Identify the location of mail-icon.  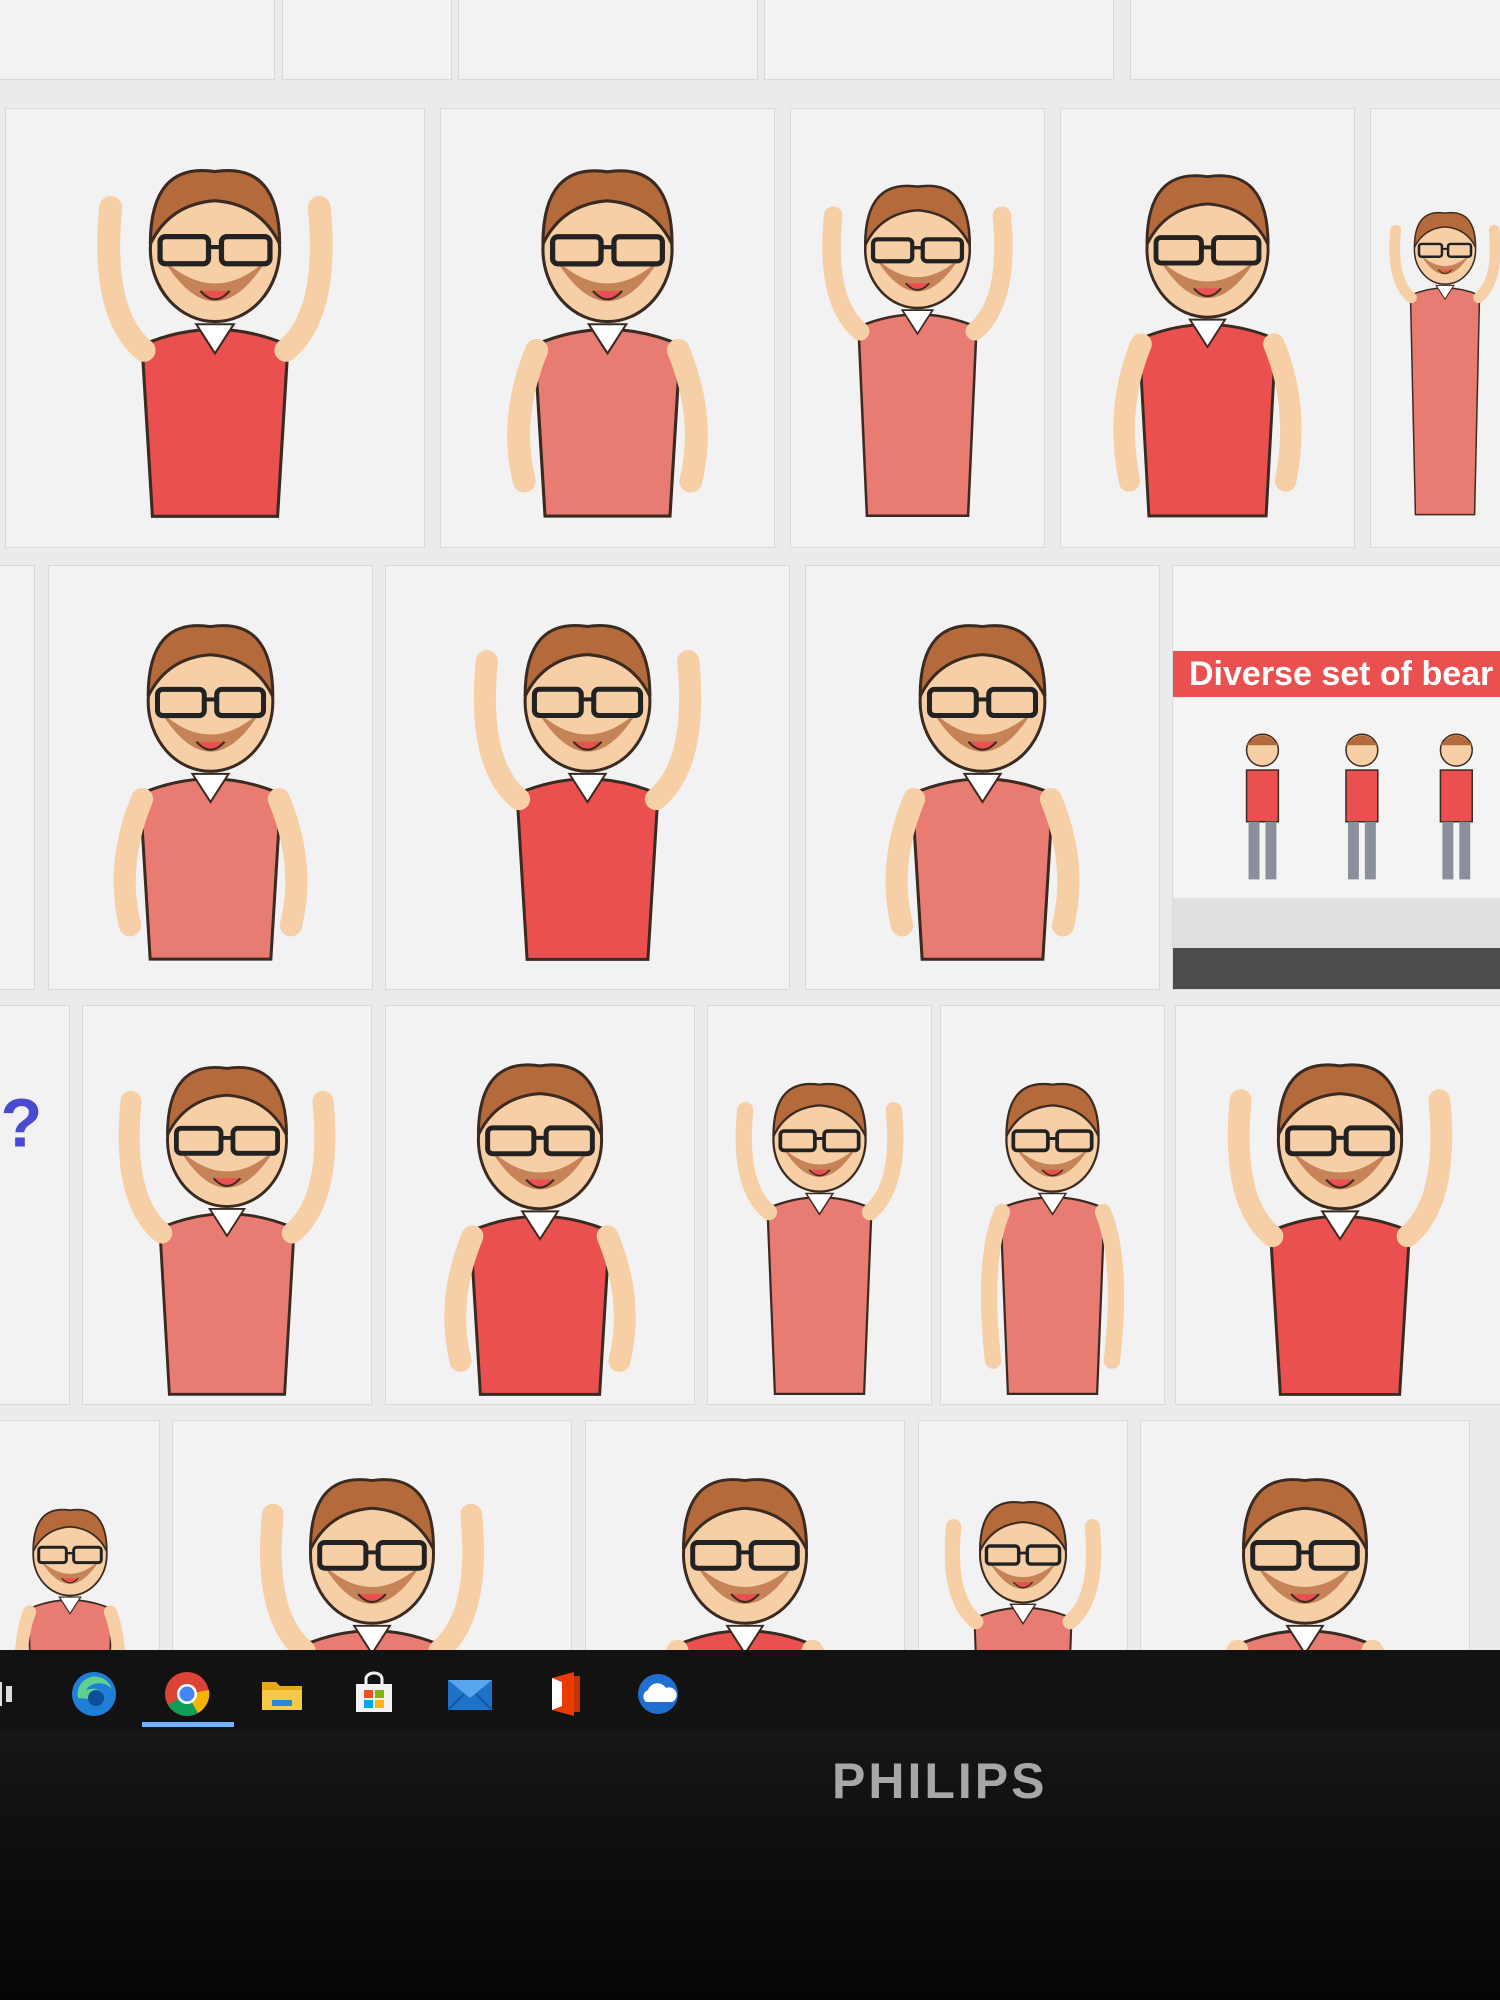
(470, 1694).